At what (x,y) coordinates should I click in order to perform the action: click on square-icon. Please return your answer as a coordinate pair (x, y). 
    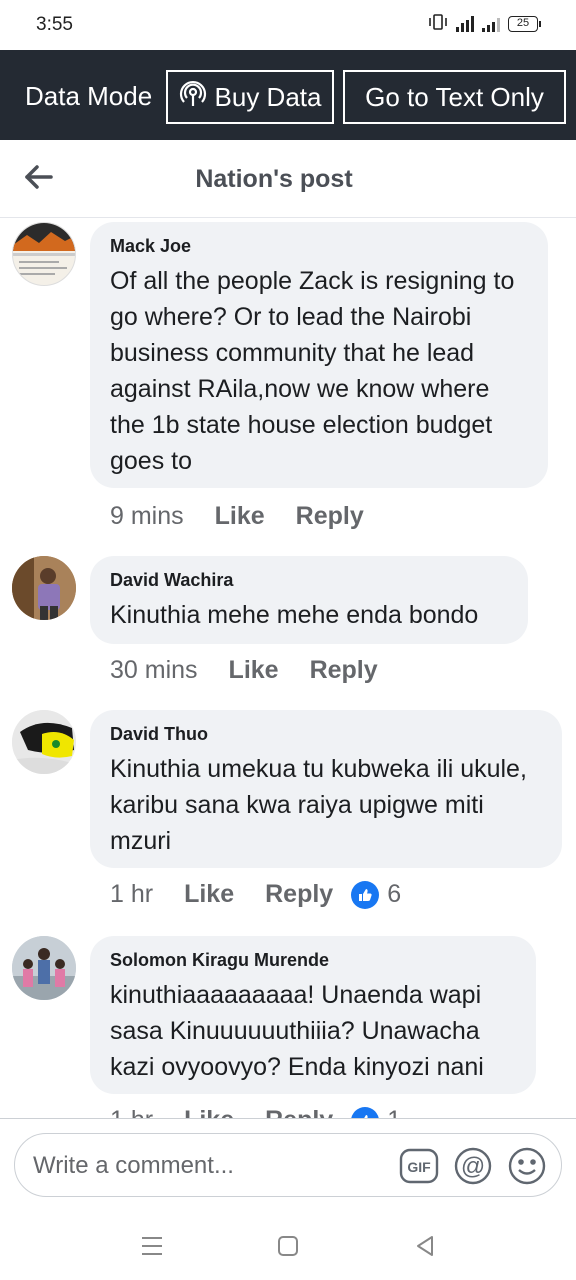
    Looking at the image, I should click on (288, 1246).